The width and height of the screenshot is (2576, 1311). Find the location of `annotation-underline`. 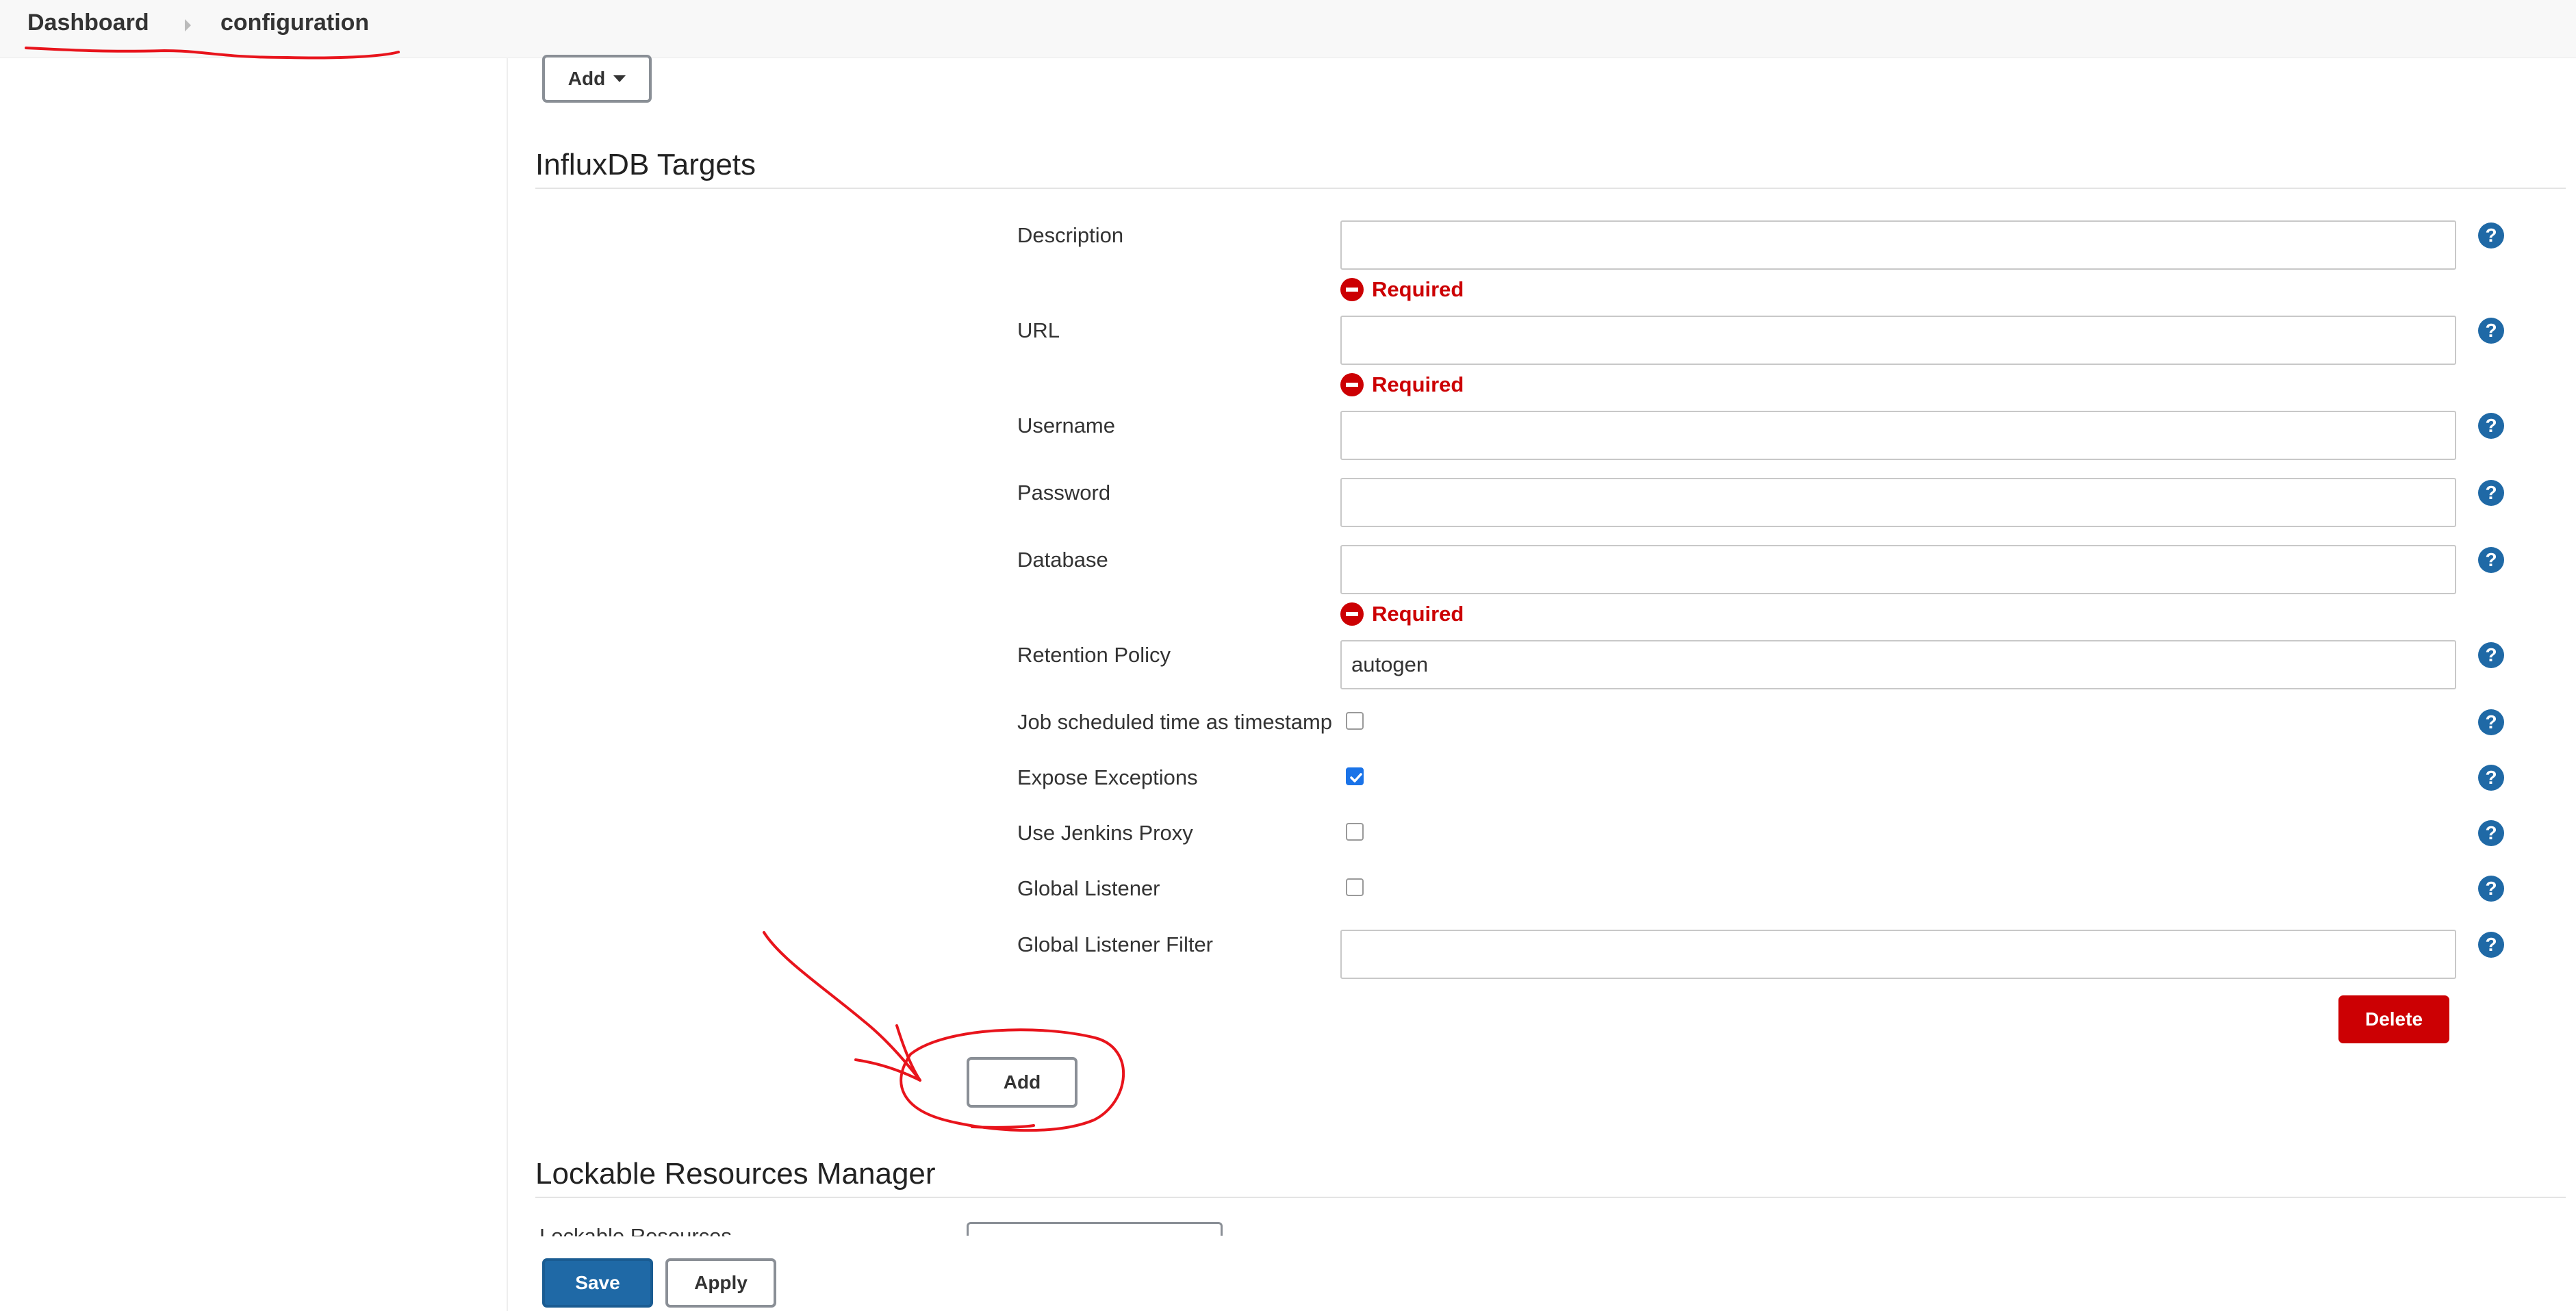

annotation-underline is located at coordinates (212, 53).